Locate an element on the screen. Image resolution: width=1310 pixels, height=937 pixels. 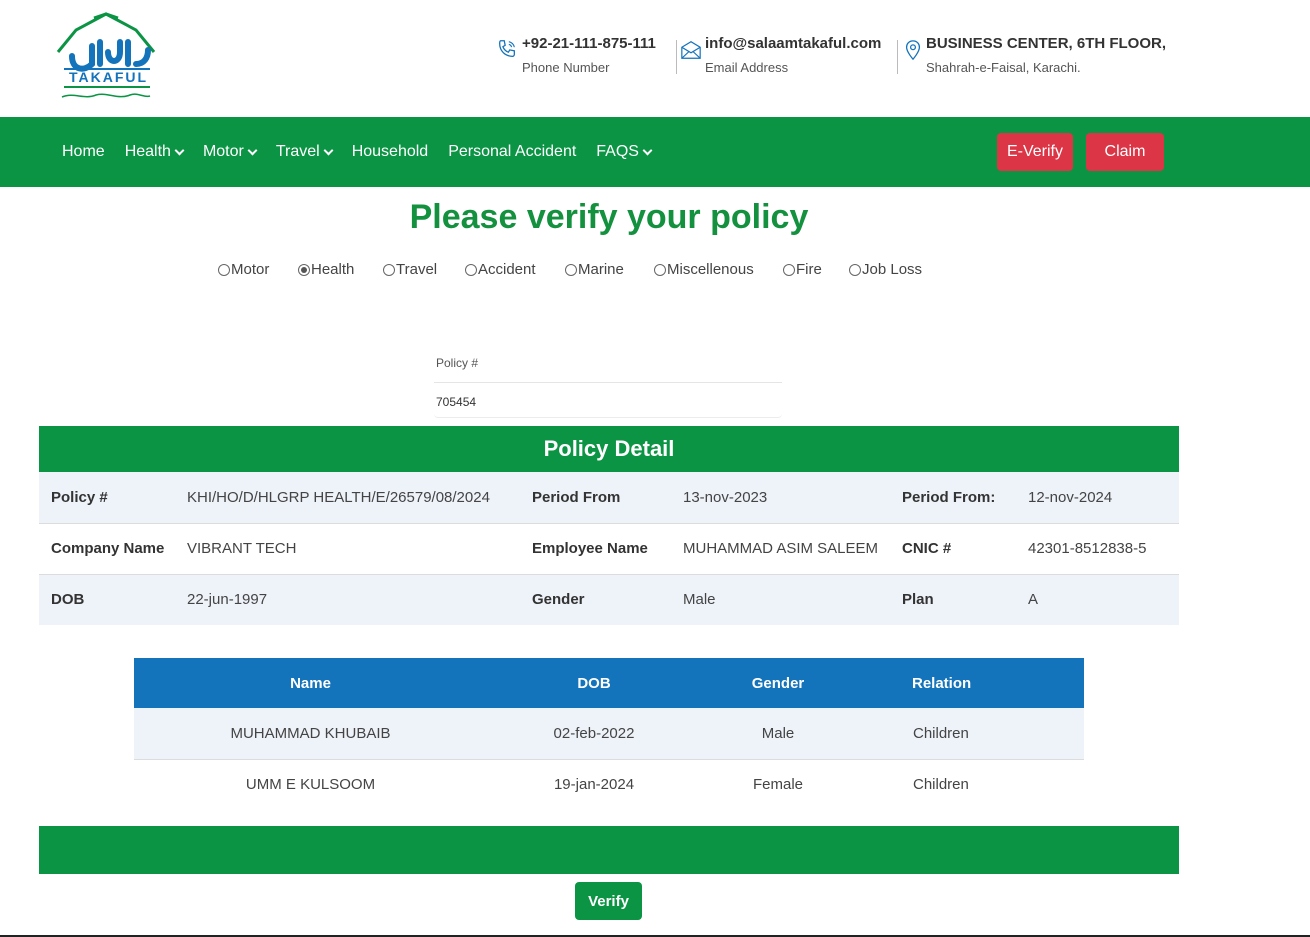
verify-button: Verify is located at coordinates (608, 901).